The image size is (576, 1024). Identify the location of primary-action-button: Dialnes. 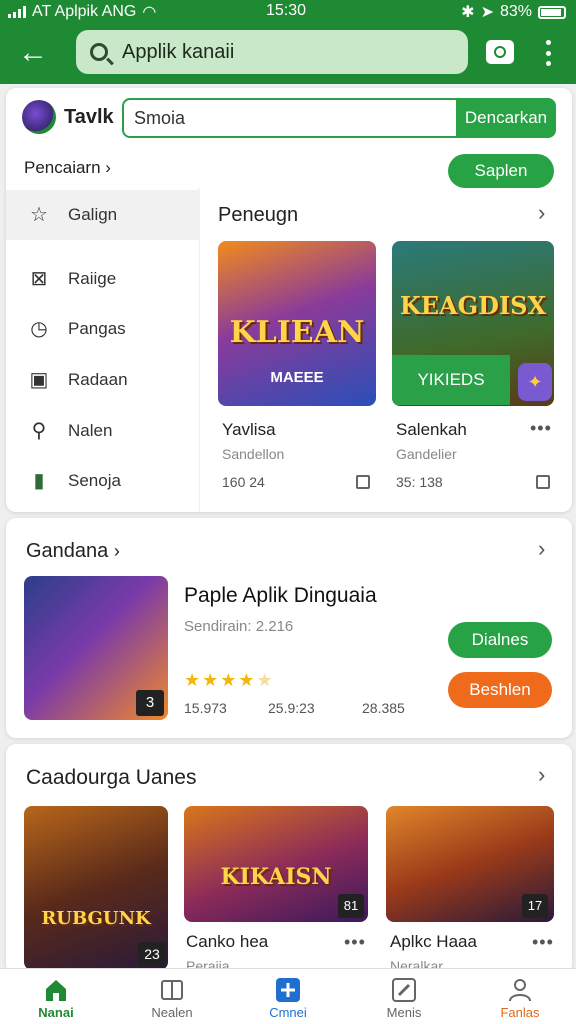
(500, 640).